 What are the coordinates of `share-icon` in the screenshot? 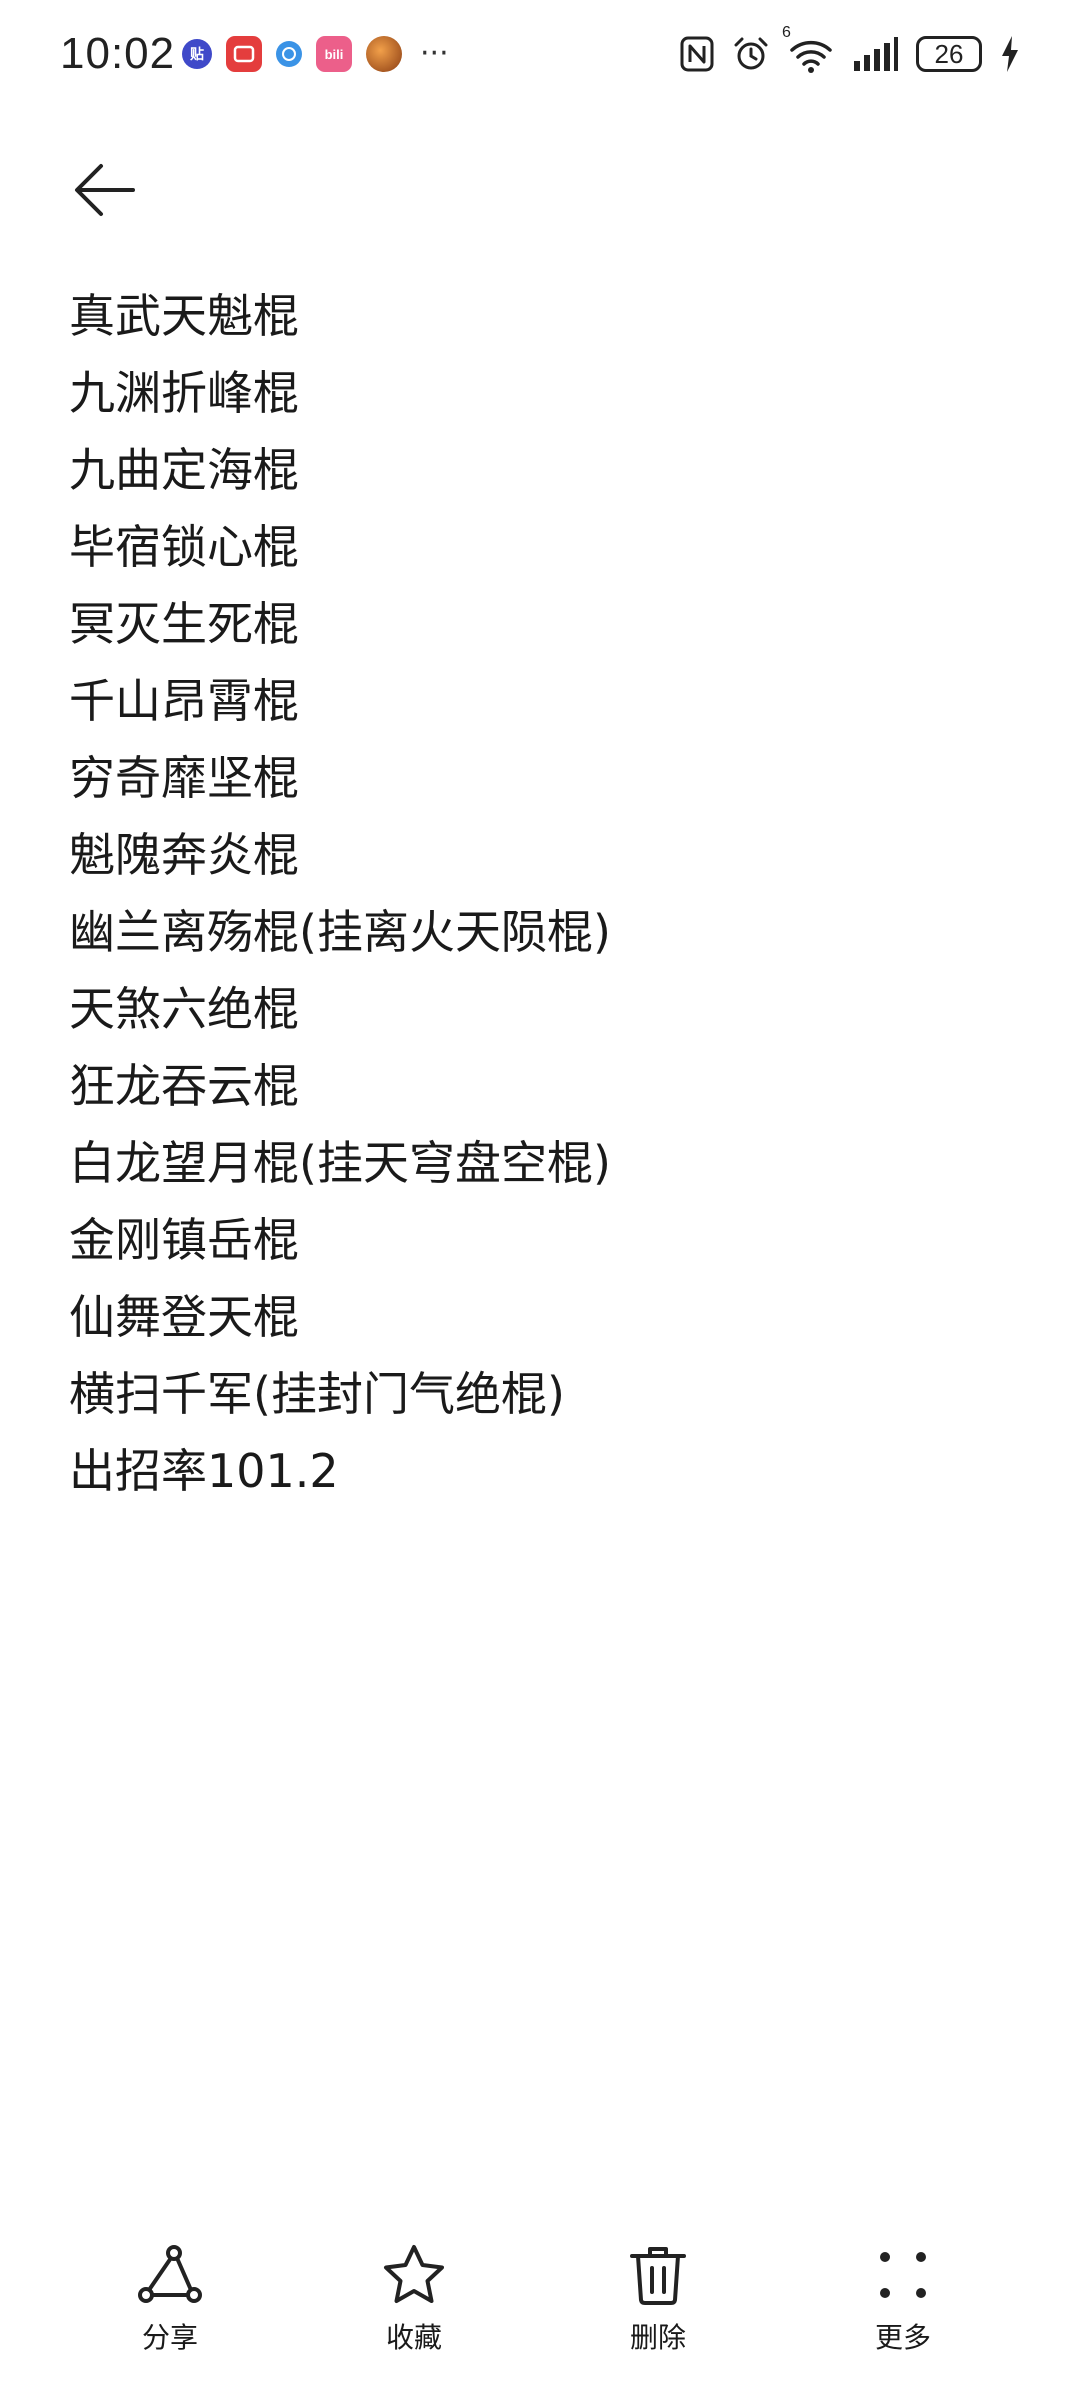 It's located at (170, 2275).